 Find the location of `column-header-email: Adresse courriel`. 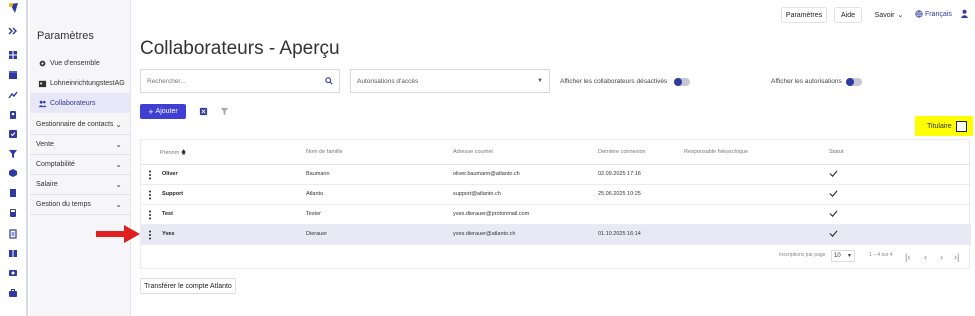

column-header-email: Adresse courriel is located at coordinates (473, 152).